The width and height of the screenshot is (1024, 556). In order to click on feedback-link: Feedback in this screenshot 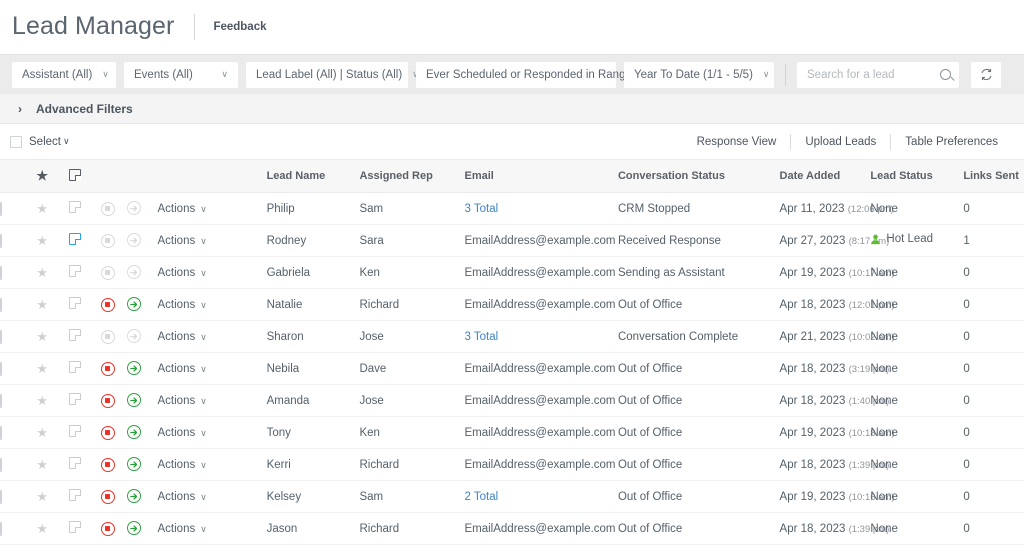, I will do `click(239, 27)`.